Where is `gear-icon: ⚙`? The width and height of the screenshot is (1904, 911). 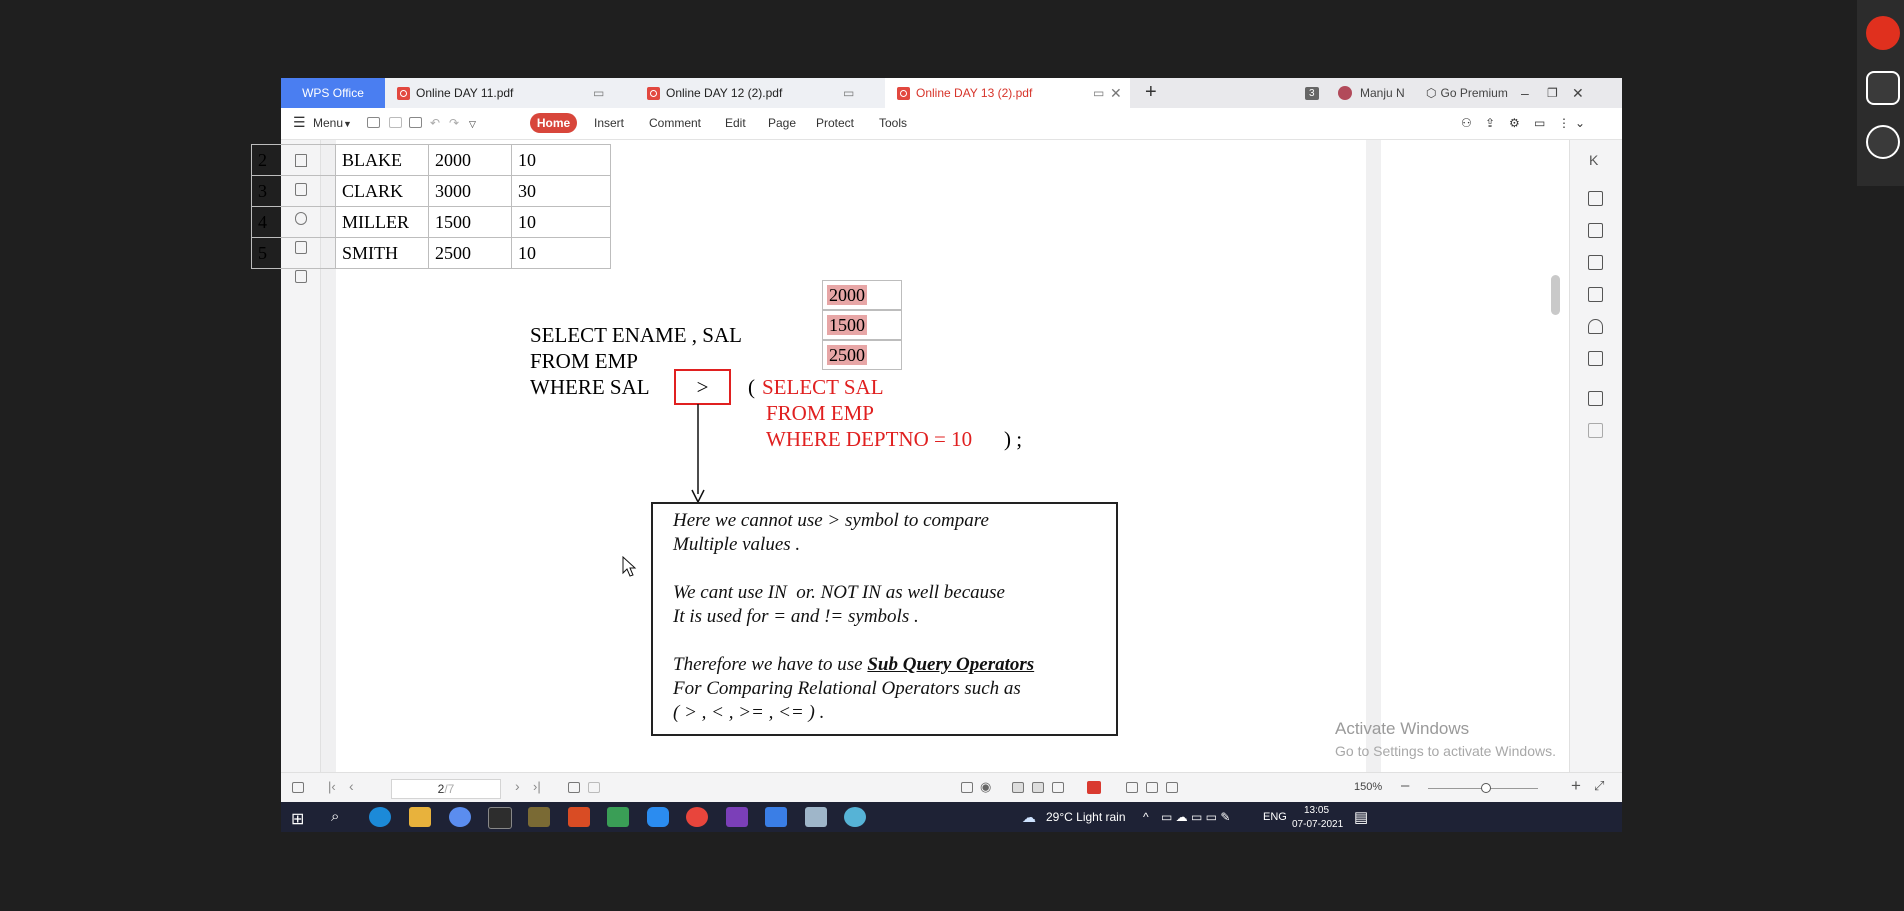
gear-icon: ⚙ is located at coordinates (1514, 123).